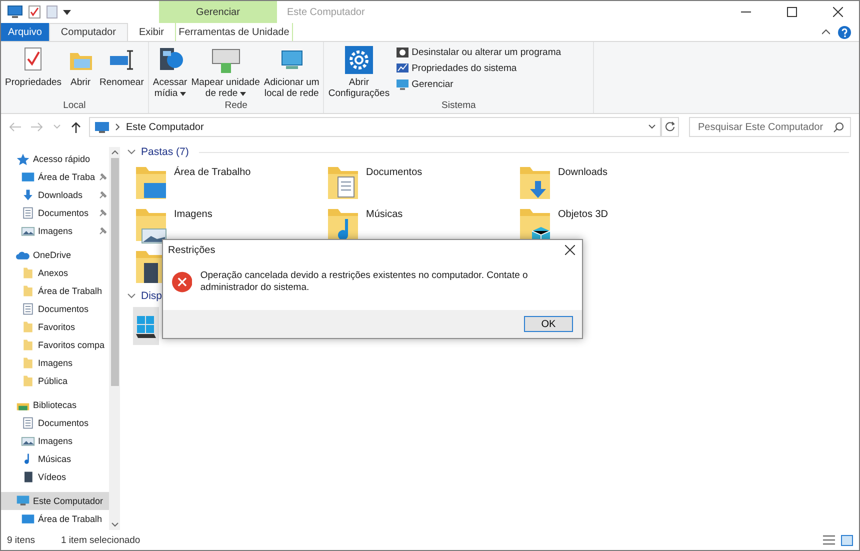  What do you see at coordinates (212, 171) in the screenshot?
I see `folder-name: Área de Trabalho` at bounding box center [212, 171].